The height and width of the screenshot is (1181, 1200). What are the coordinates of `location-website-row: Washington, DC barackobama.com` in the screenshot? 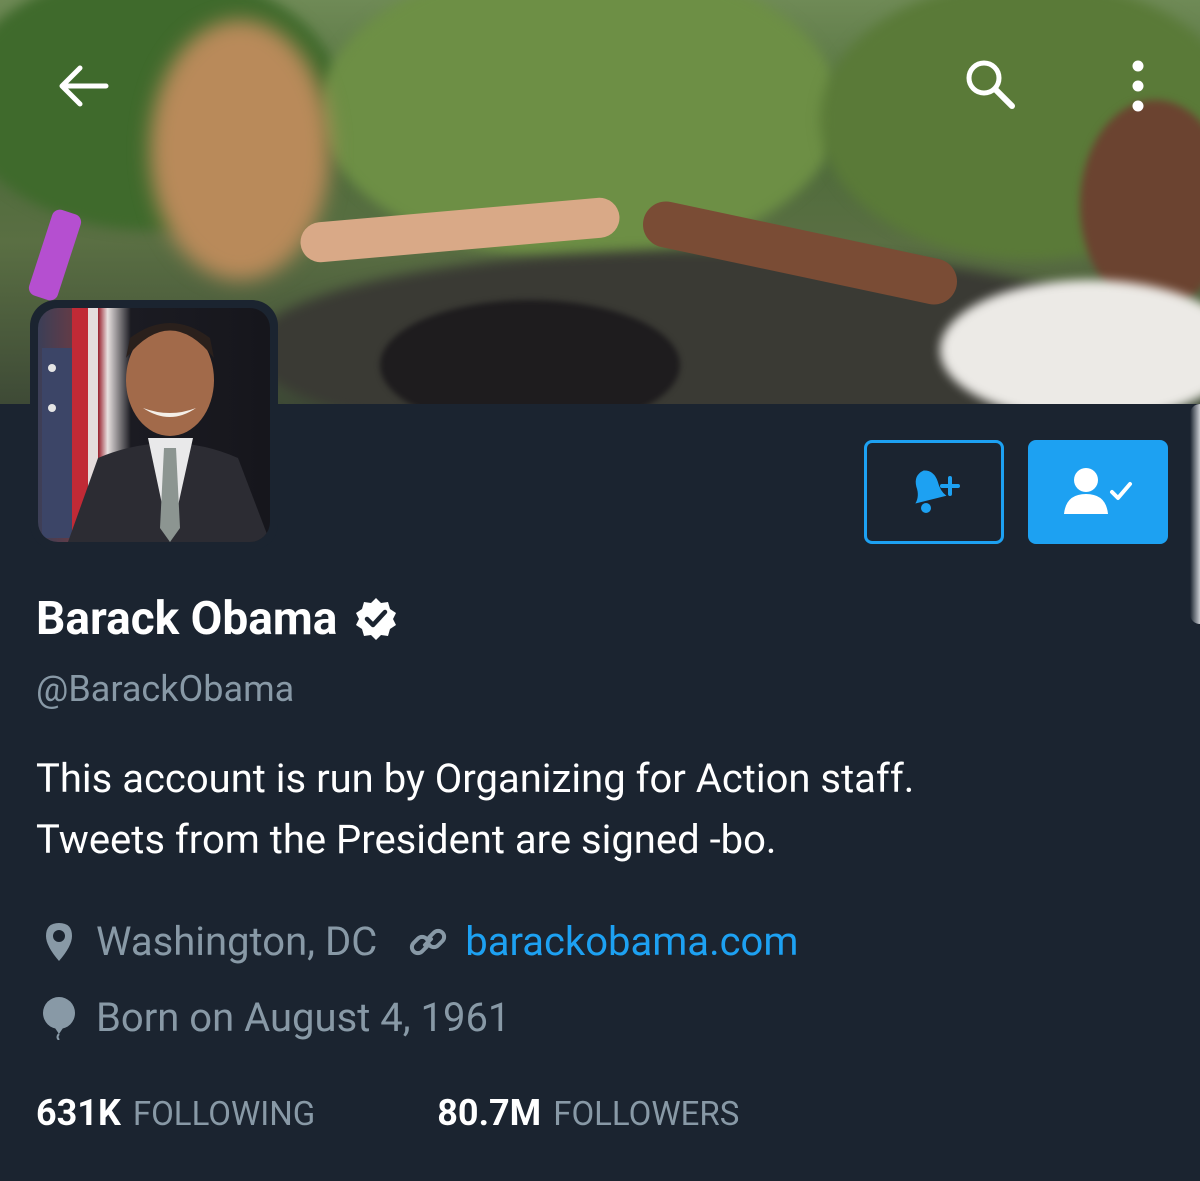 It's located at (417, 941).